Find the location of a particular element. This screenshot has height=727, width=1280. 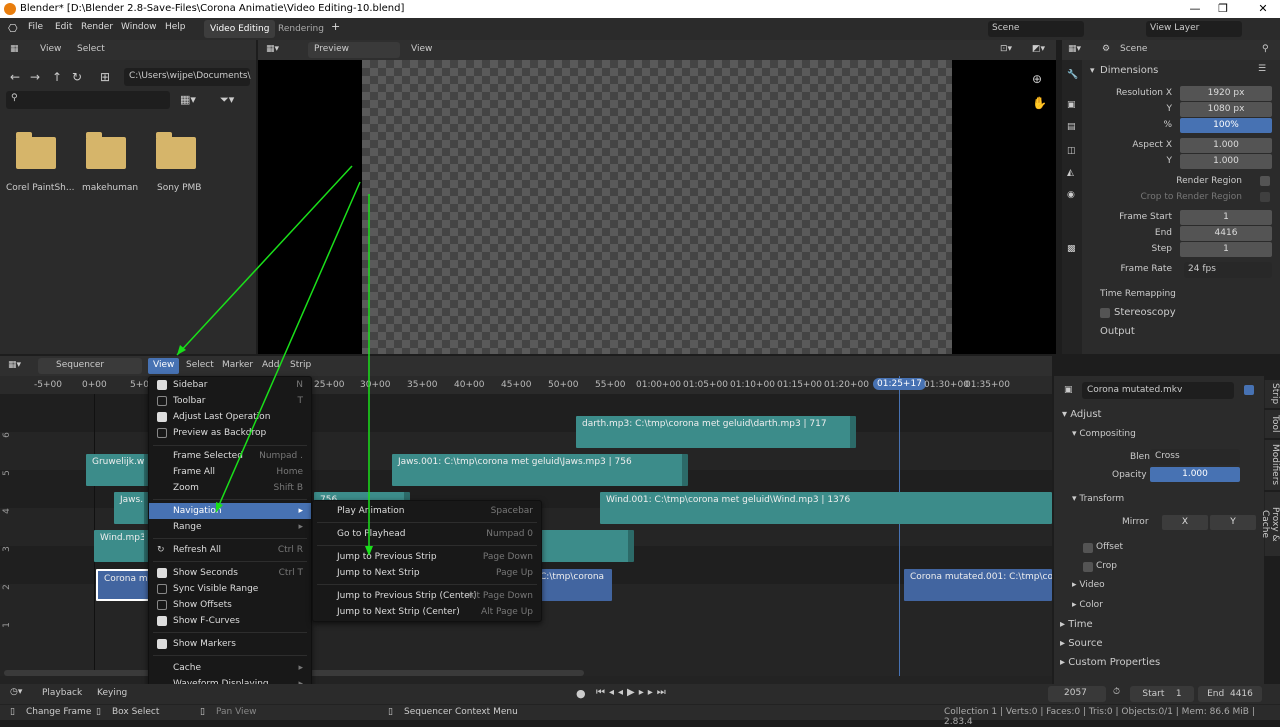

menu-item-frame-all: Frame All Home is located at coordinates (230, 472).